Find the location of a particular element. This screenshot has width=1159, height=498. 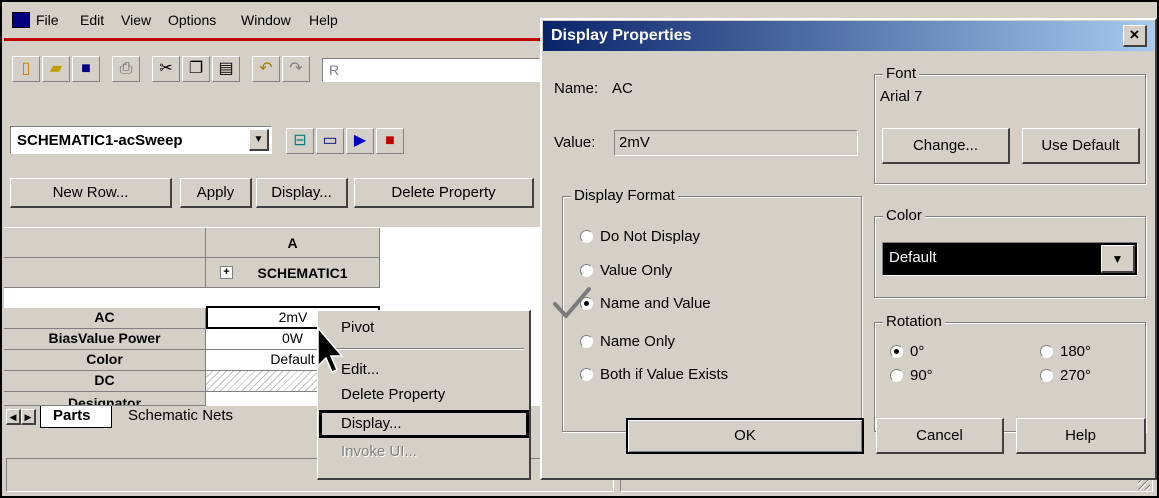

close-icon: × is located at coordinates (1135, 36).